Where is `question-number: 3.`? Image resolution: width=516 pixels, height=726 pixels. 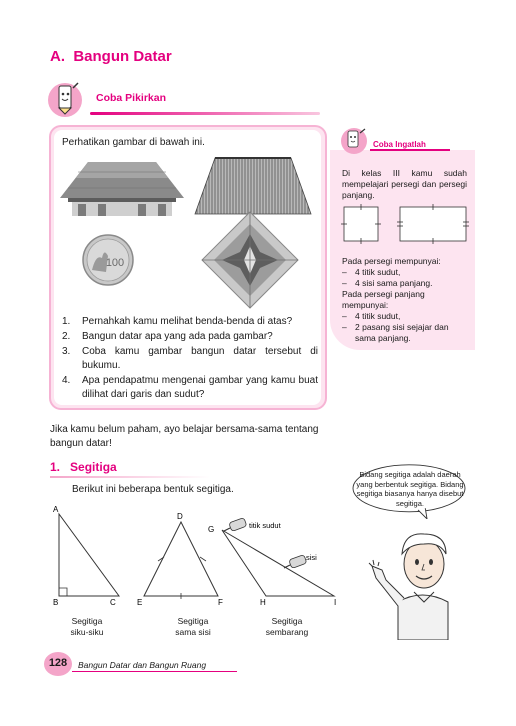
question-number: 3. is located at coordinates (66, 351).